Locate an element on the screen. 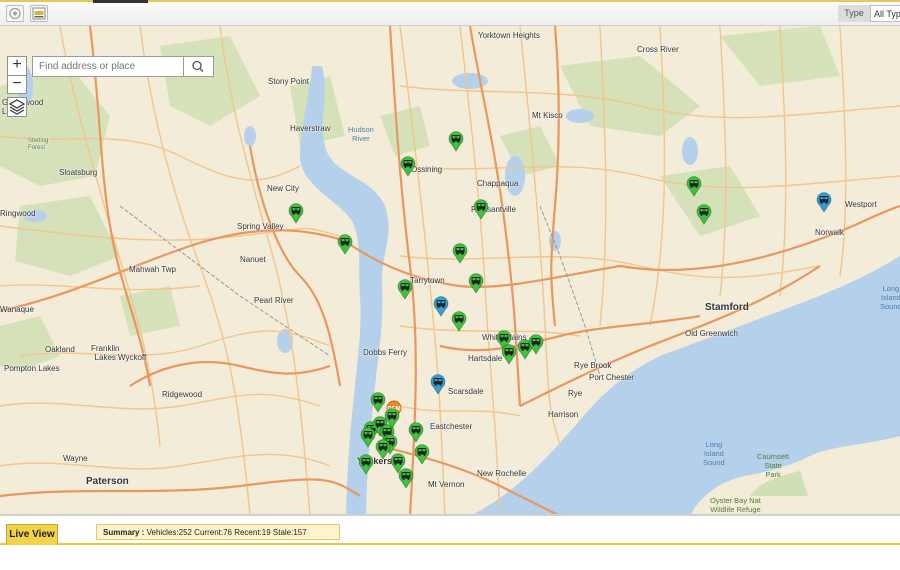 The image size is (900, 570). home-button is located at coordinates (15, 13).